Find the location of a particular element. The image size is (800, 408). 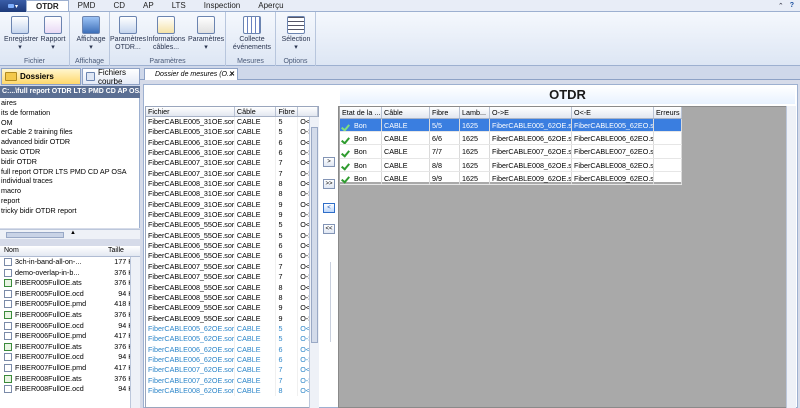

column-header-taille: Taille is located at coordinates (116, 250).